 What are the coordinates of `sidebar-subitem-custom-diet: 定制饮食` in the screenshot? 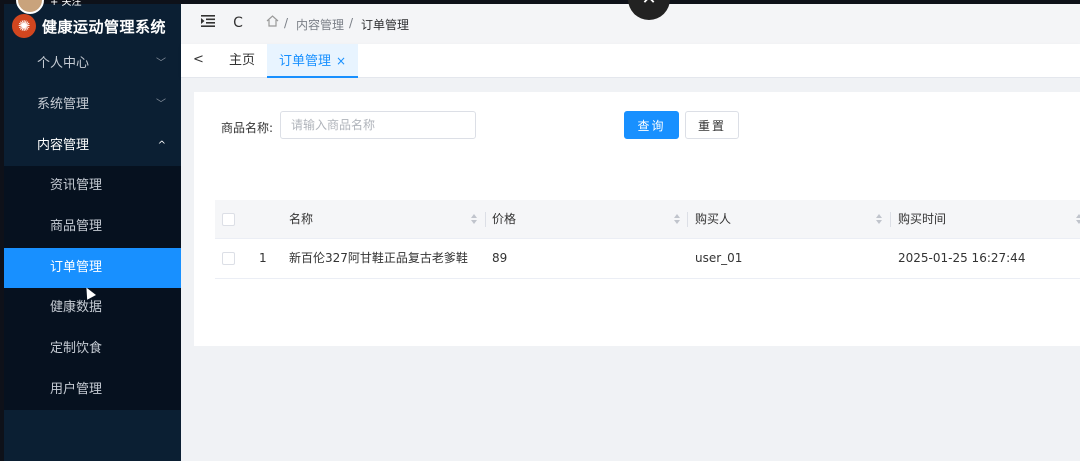 It's located at (92, 349).